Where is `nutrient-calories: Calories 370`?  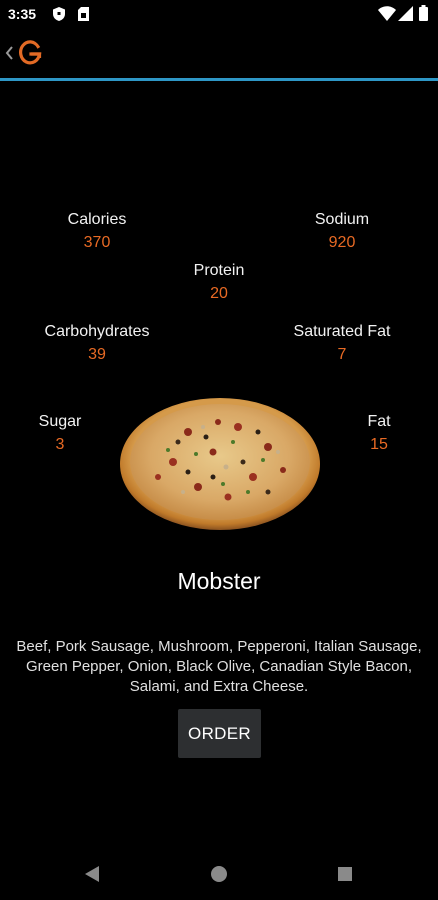
nutrient-calories: Calories 370 is located at coordinates (97, 231).